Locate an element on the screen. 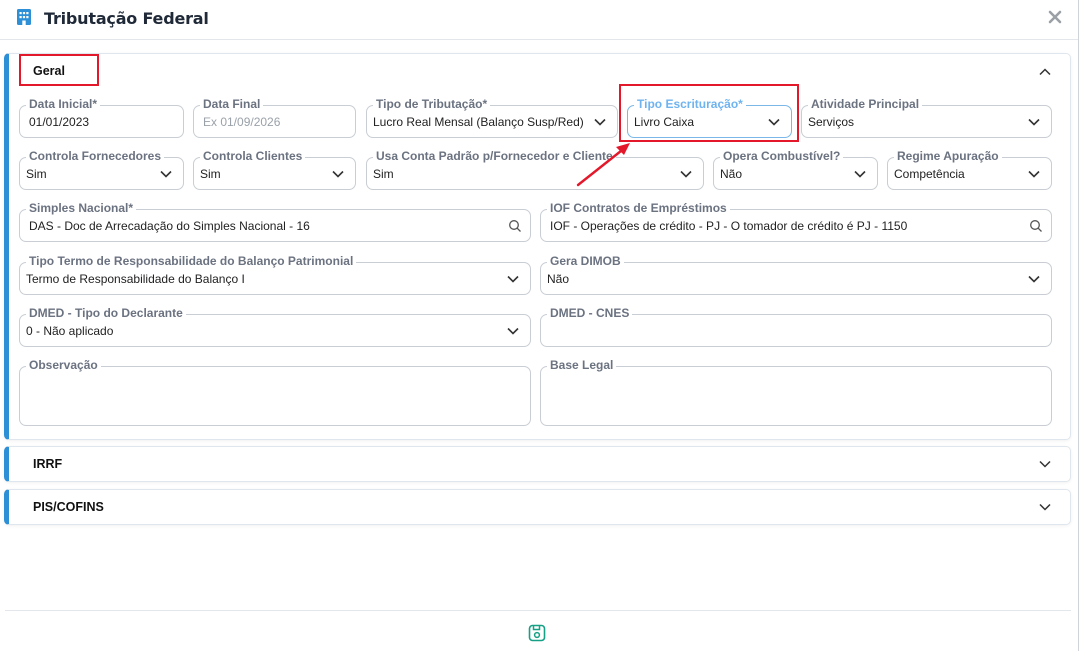 Image resolution: width=1079 pixels, height=651 pixels. atividade-principal-label: Atividade Principal is located at coordinates (865, 104).